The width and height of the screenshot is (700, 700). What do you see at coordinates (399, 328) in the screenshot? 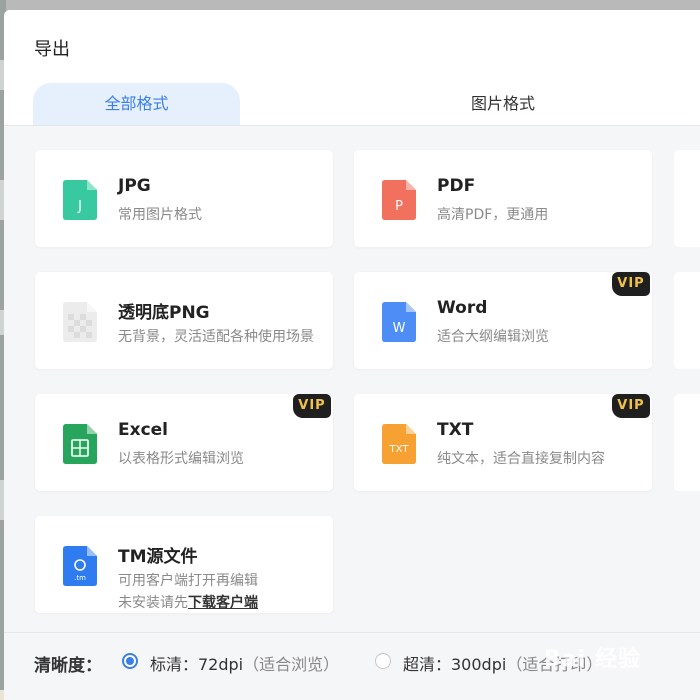
I see `svg-text: W` at bounding box center [399, 328].